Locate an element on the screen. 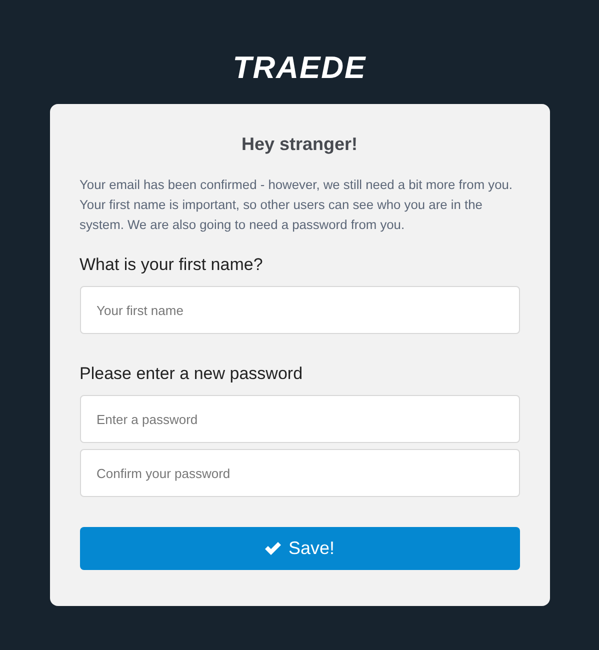 The height and width of the screenshot is (650, 599). input-field: Your first name is located at coordinates (300, 310).